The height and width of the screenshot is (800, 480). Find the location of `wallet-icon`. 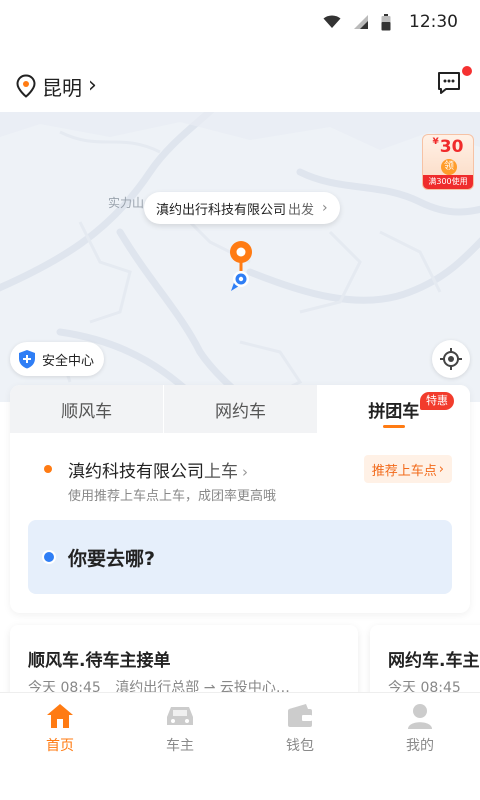

wallet-icon is located at coordinates (300, 715).